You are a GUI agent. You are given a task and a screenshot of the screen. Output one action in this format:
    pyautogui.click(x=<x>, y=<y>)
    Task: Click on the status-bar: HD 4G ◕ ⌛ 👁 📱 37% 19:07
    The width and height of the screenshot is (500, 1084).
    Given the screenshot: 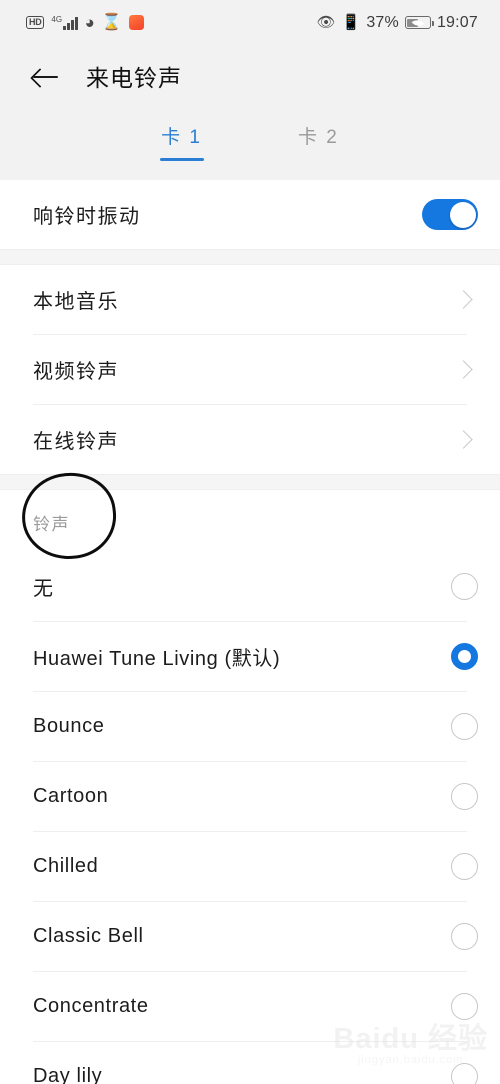 What is the action you would take?
    pyautogui.click(x=250, y=22)
    